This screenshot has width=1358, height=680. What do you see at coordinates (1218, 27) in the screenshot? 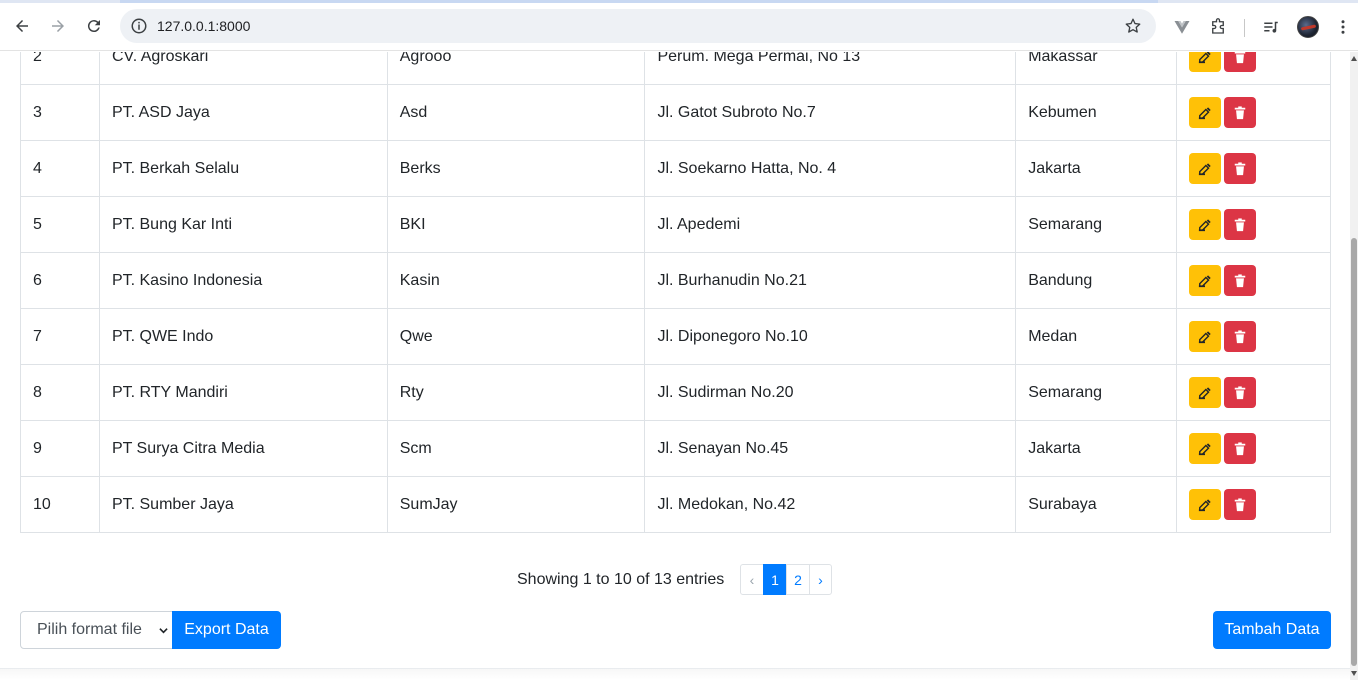
I see `extensions-puzzle-icon` at bounding box center [1218, 27].